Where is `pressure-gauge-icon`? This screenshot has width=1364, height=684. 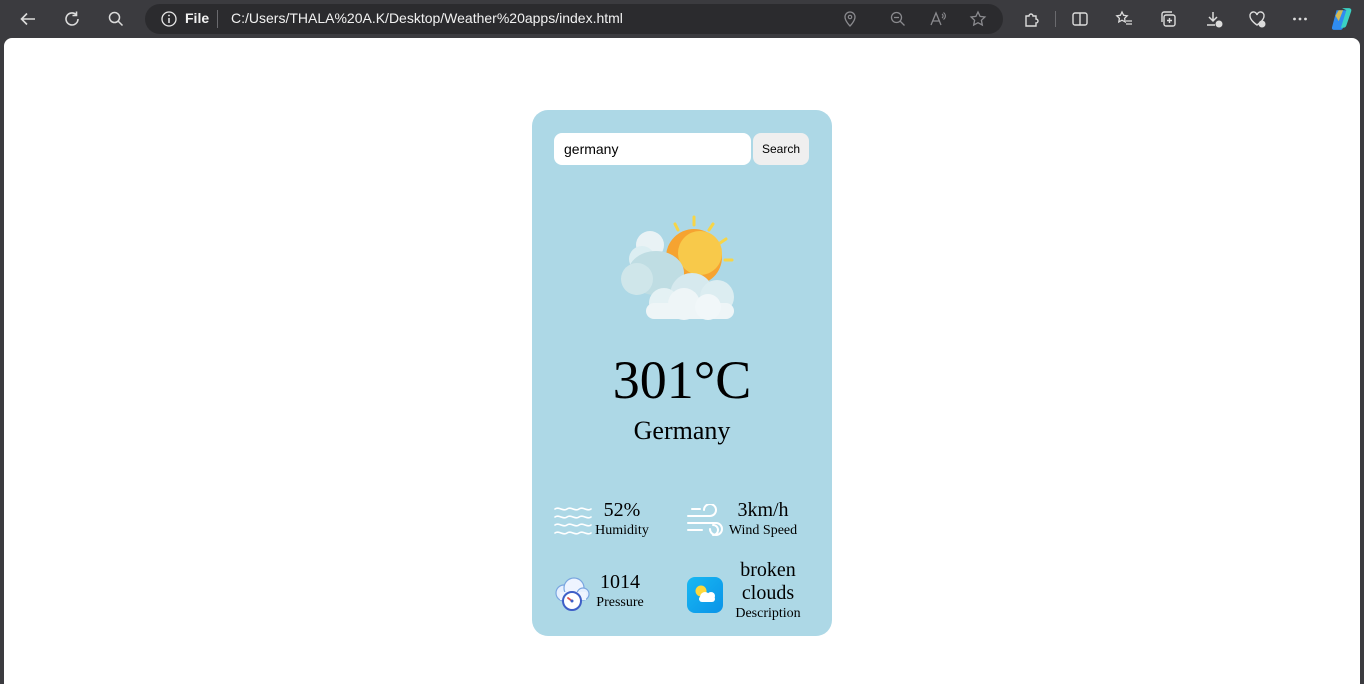
pressure-gauge-icon is located at coordinates (572, 594).